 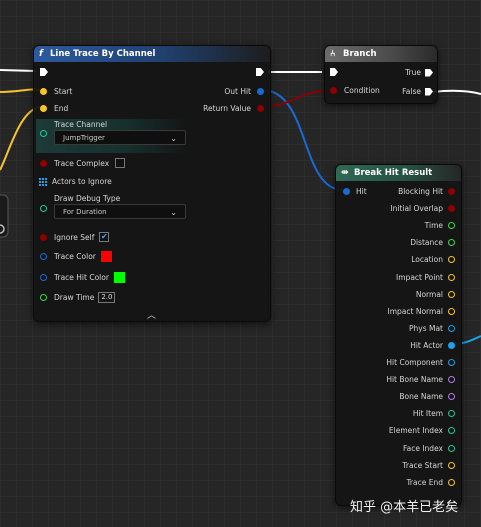 I want to click on hit-output-pin: Trace End, so click(x=430, y=482).